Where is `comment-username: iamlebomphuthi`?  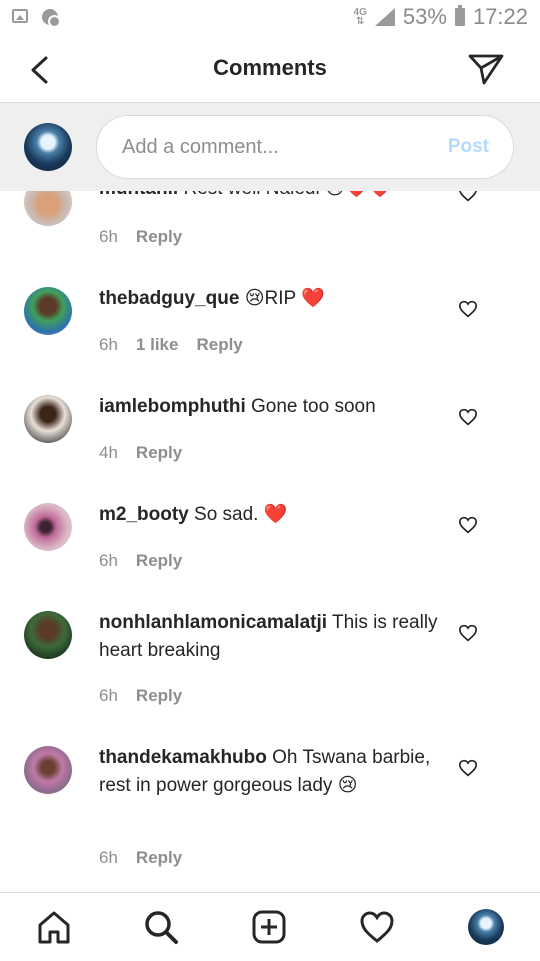
comment-username: iamlebomphuthi is located at coordinates (172, 406).